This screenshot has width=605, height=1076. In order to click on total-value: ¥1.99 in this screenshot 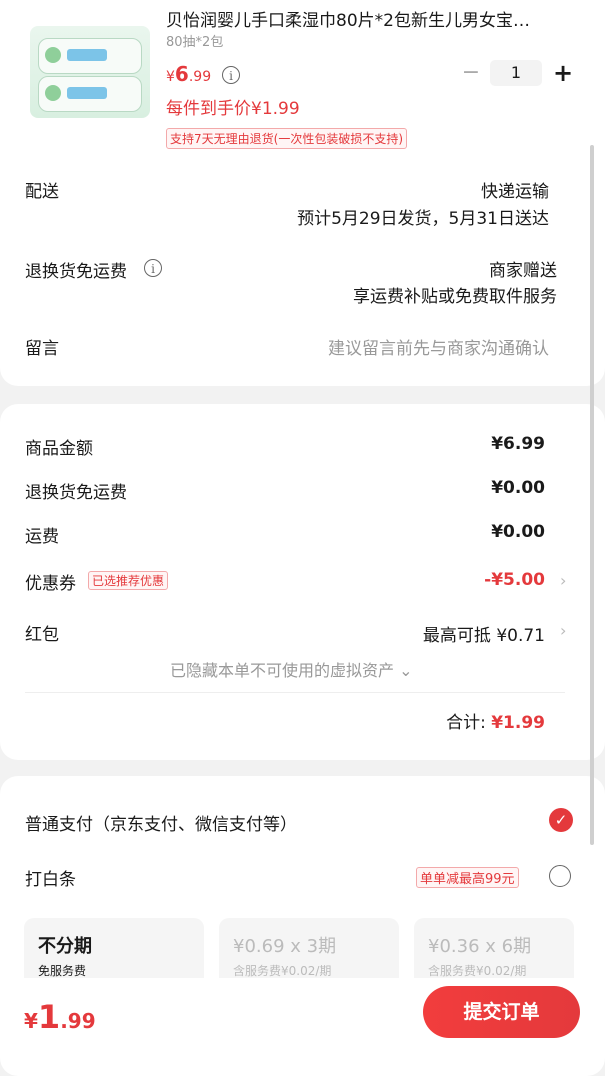, I will do `click(518, 723)`.